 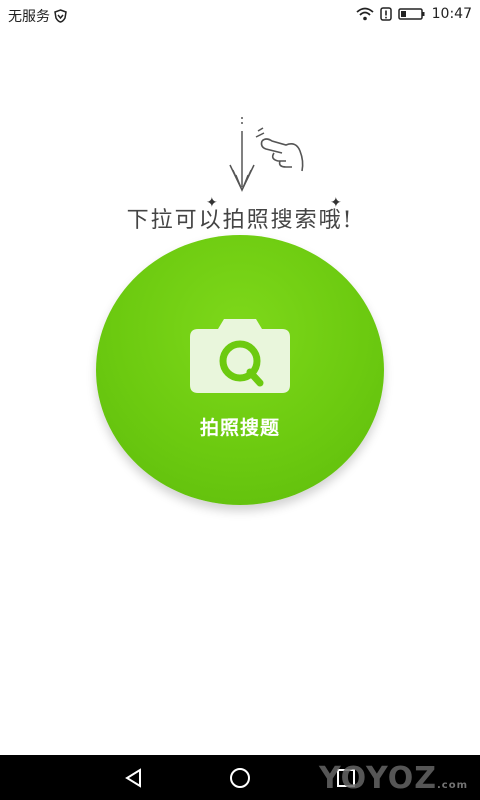 I want to click on shield-icon, so click(x=60, y=16).